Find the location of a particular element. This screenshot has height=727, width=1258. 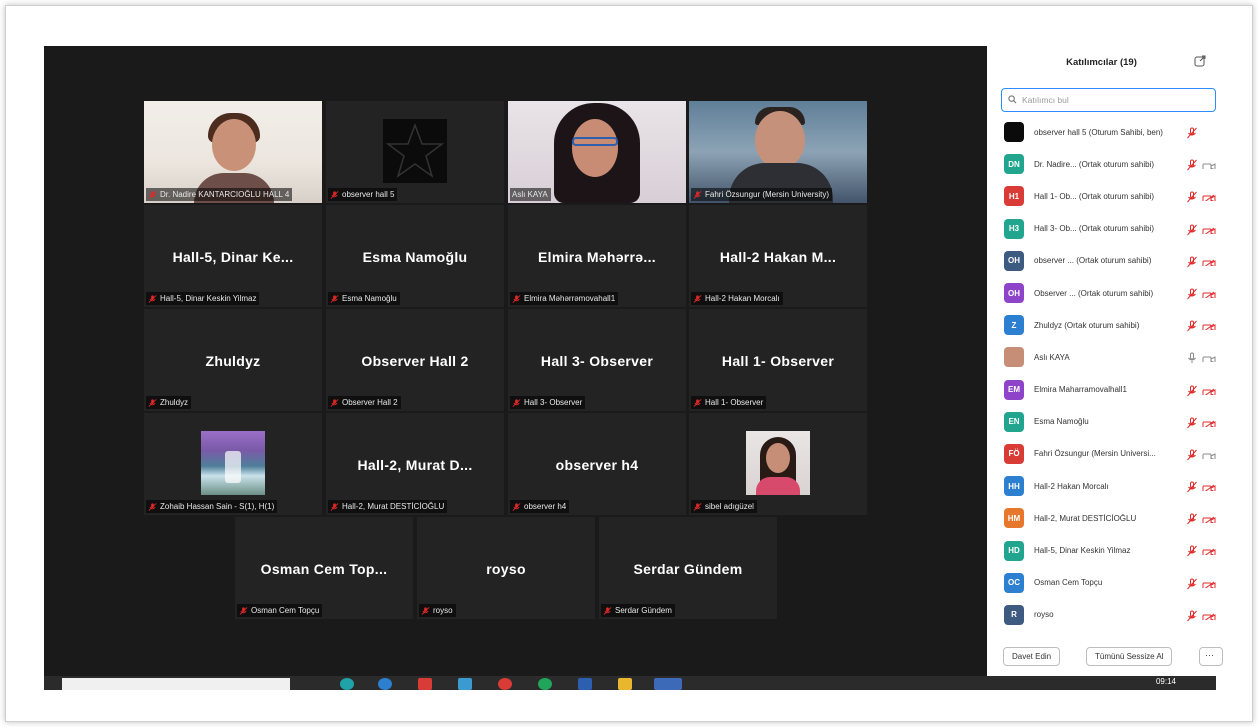

tile-display-name: Serdar Gündem is located at coordinates (688, 569).